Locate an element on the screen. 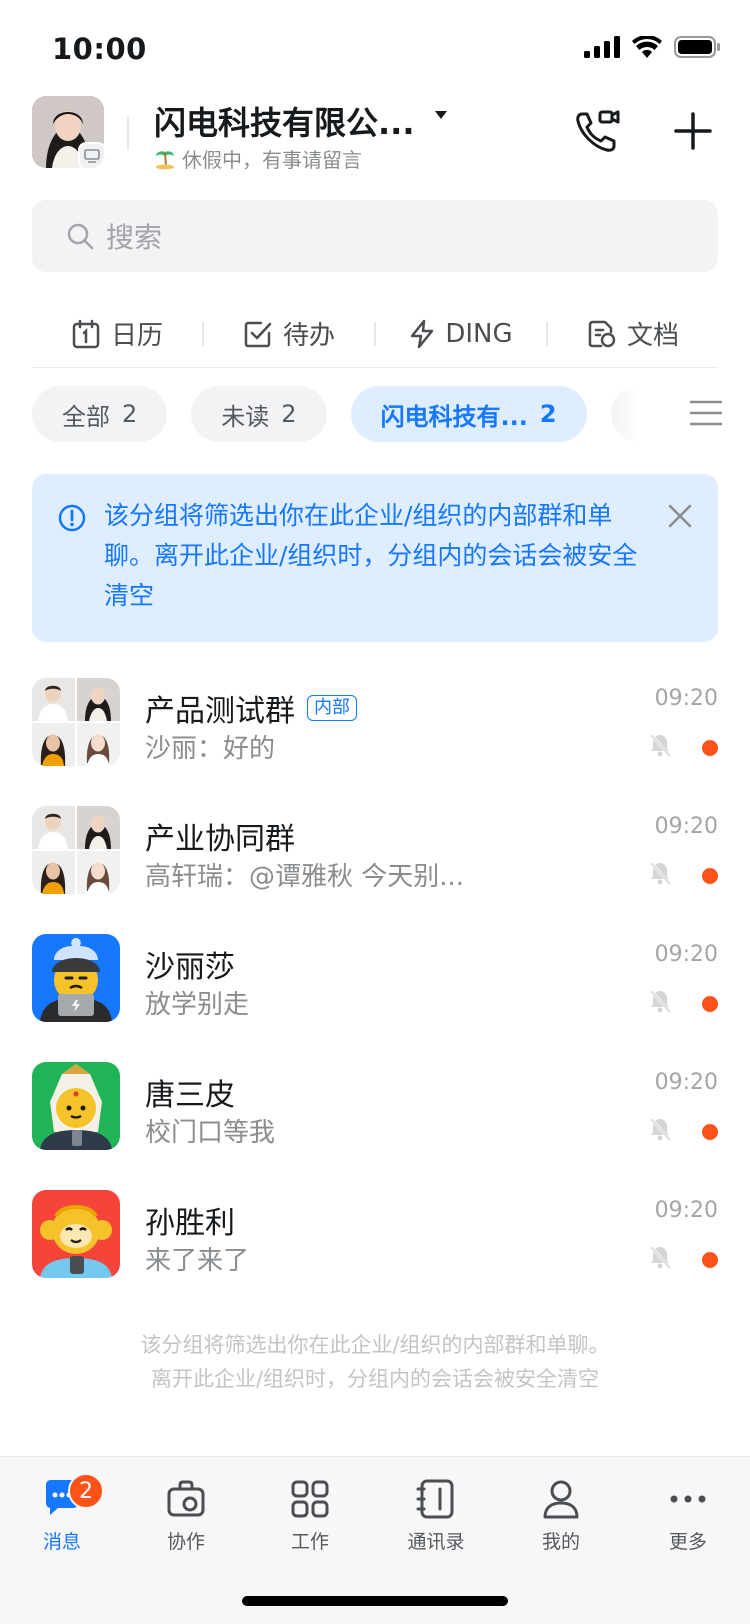  chip-org: 闪电科技有... 2 is located at coordinates (468, 414).